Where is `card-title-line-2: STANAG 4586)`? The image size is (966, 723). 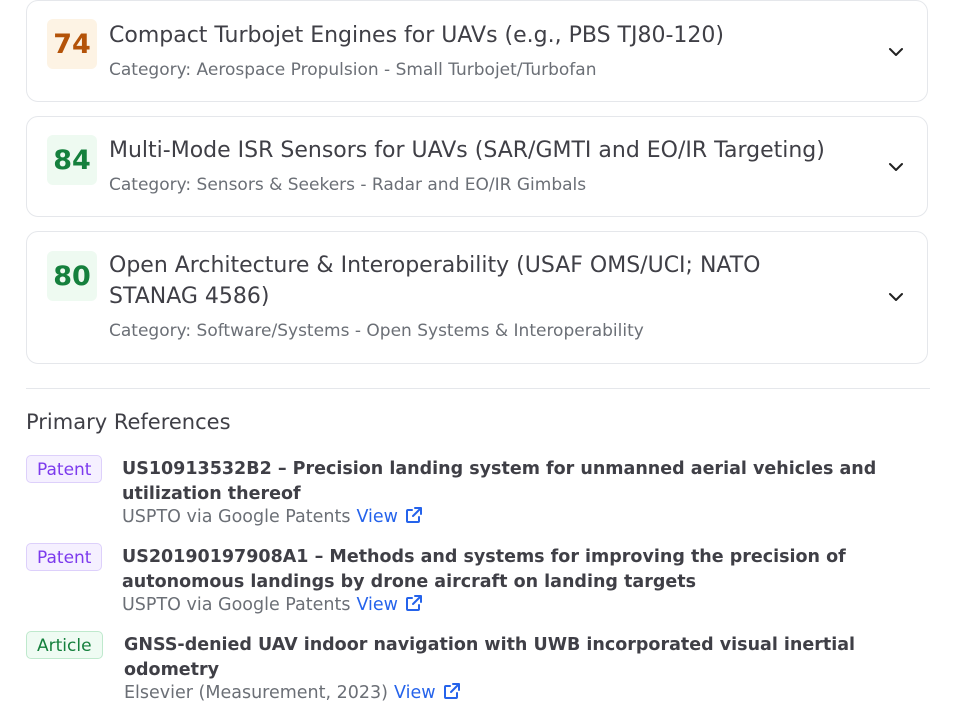 card-title-line-2: STANAG 4586) is located at coordinates (189, 296).